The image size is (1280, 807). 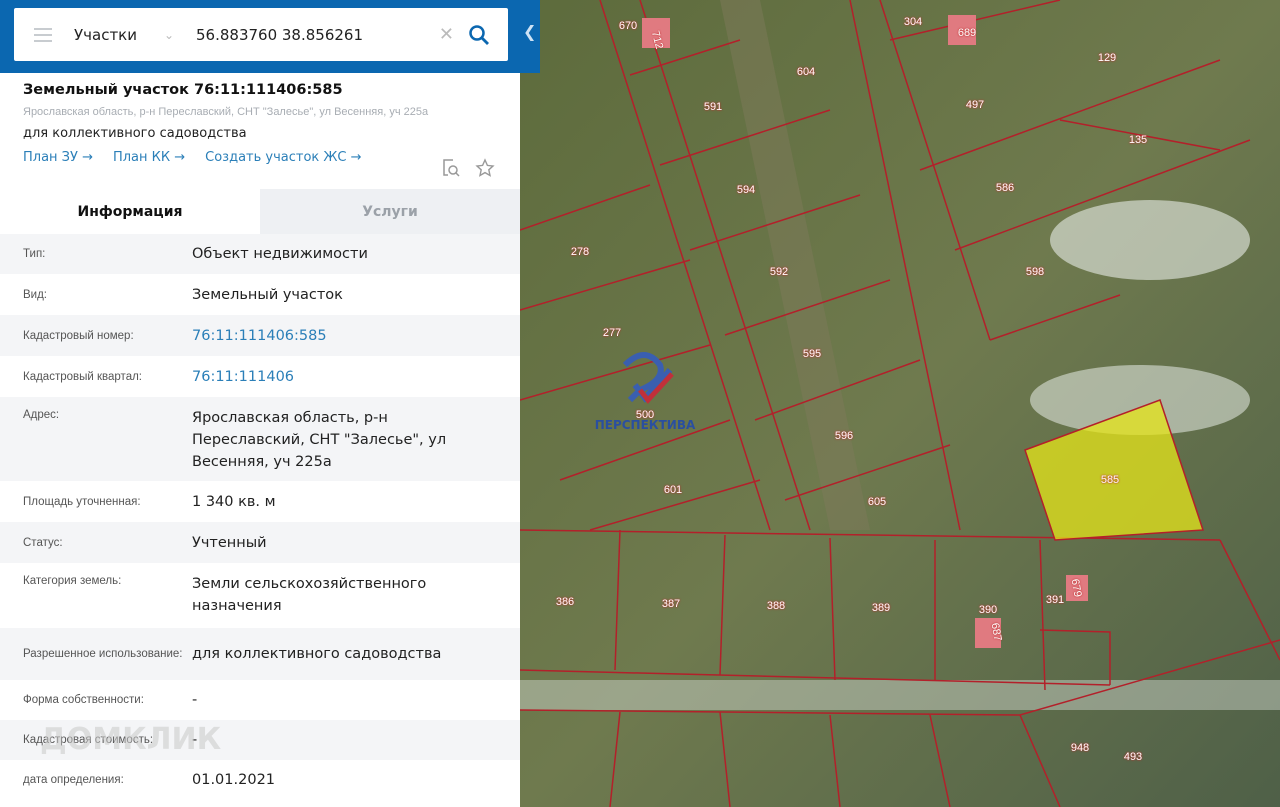 I want to click on parcel-label: 605, so click(x=877, y=502).